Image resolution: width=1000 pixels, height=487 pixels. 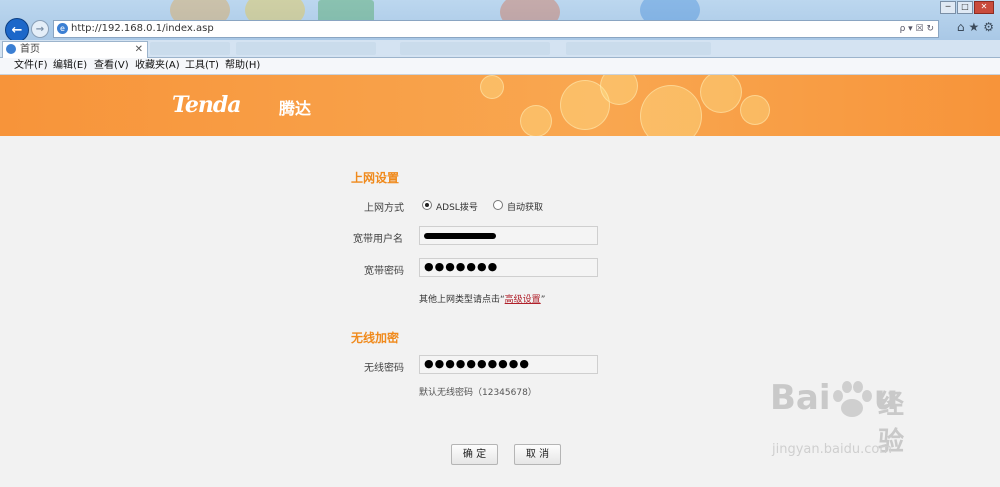 I want to click on advanced-hint: 其他上网类型请点击“高级设置”, so click(x=482, y=298).